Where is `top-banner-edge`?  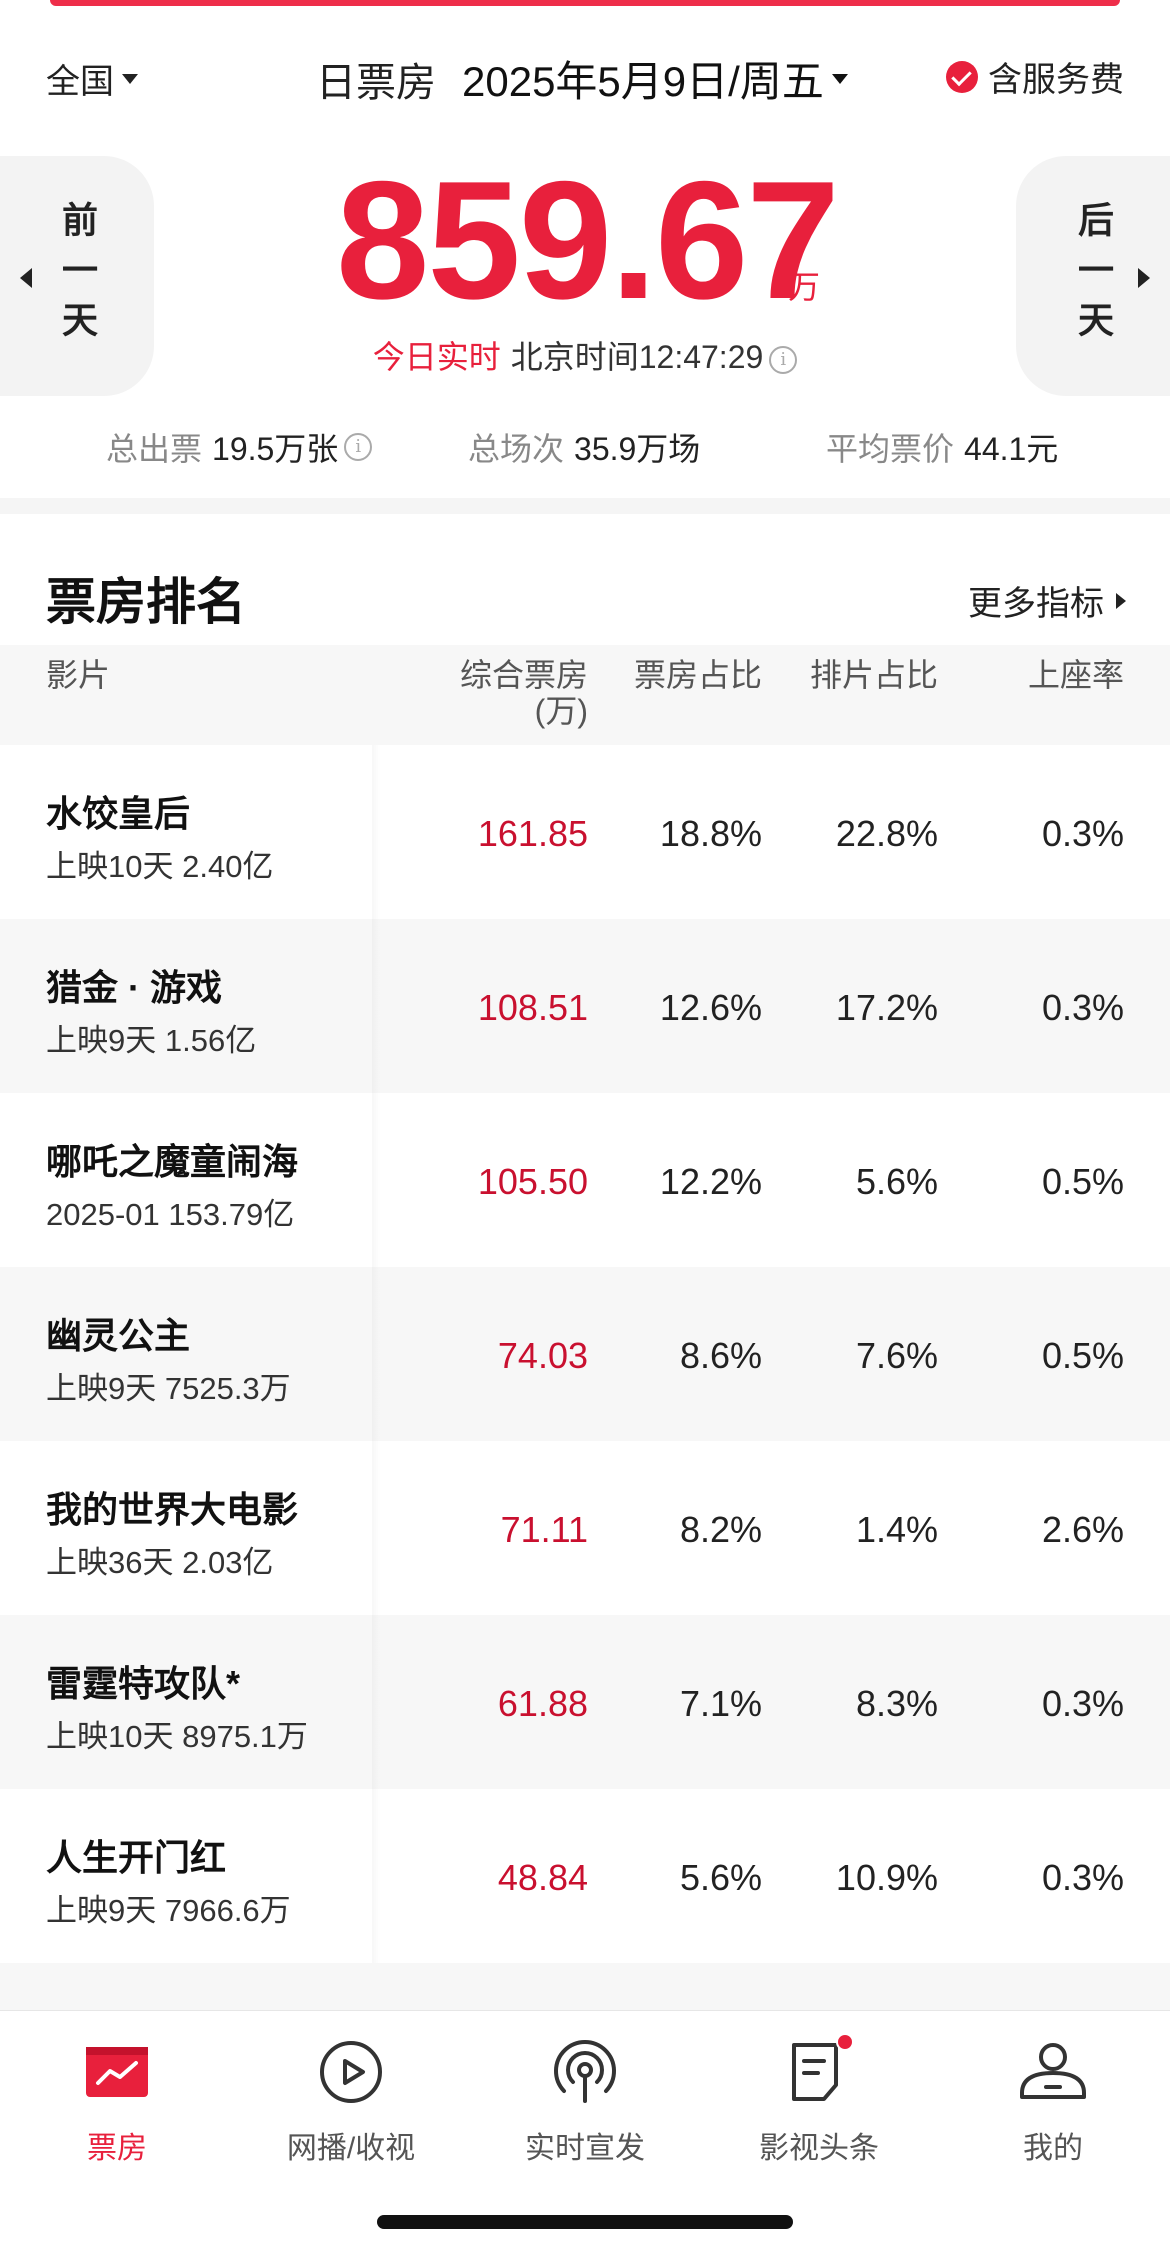 top-banner-edge is located at coordinates (585, 3).